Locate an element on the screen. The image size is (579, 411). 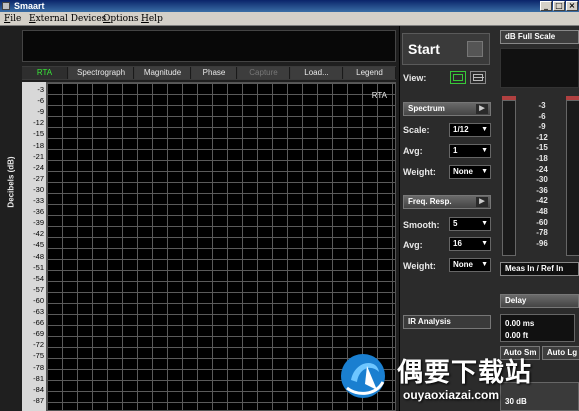
y-tick-label: -51 is located at coordinates (38, 267).